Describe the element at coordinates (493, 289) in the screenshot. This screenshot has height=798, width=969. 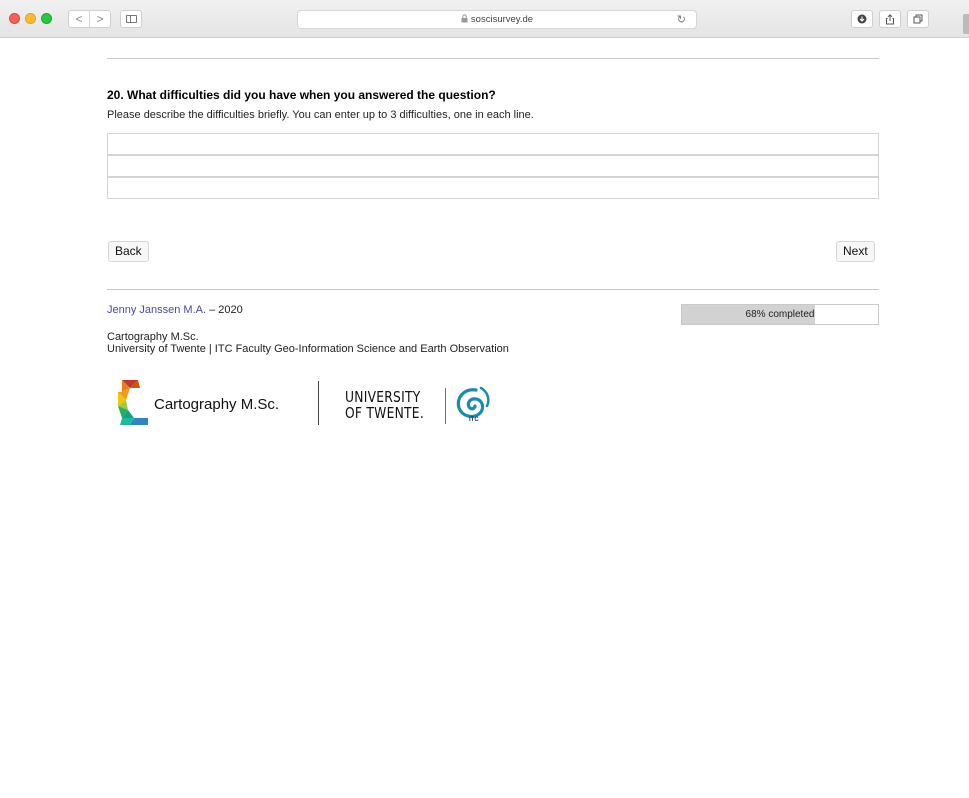
I see `footer-divider` at that location.